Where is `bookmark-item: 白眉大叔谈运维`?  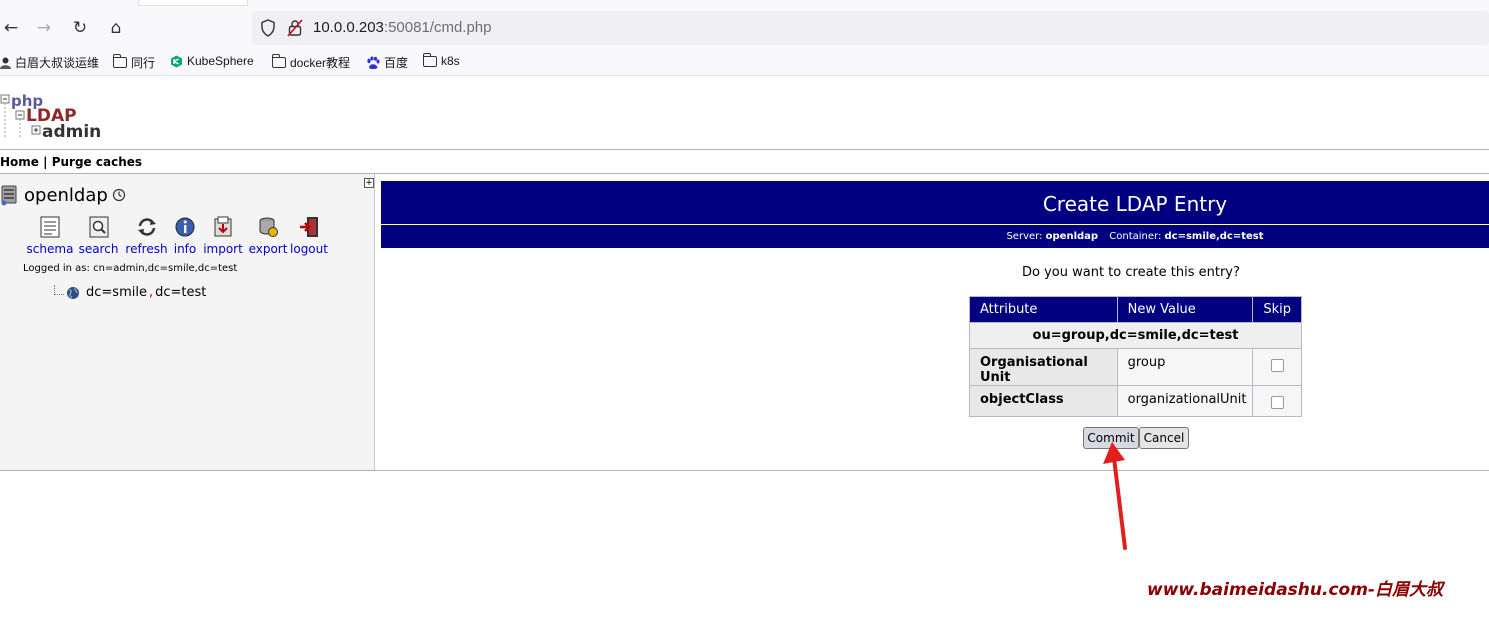 bookmark-item: 白眉大叔谈运维 is located at coordinates (49, 62).